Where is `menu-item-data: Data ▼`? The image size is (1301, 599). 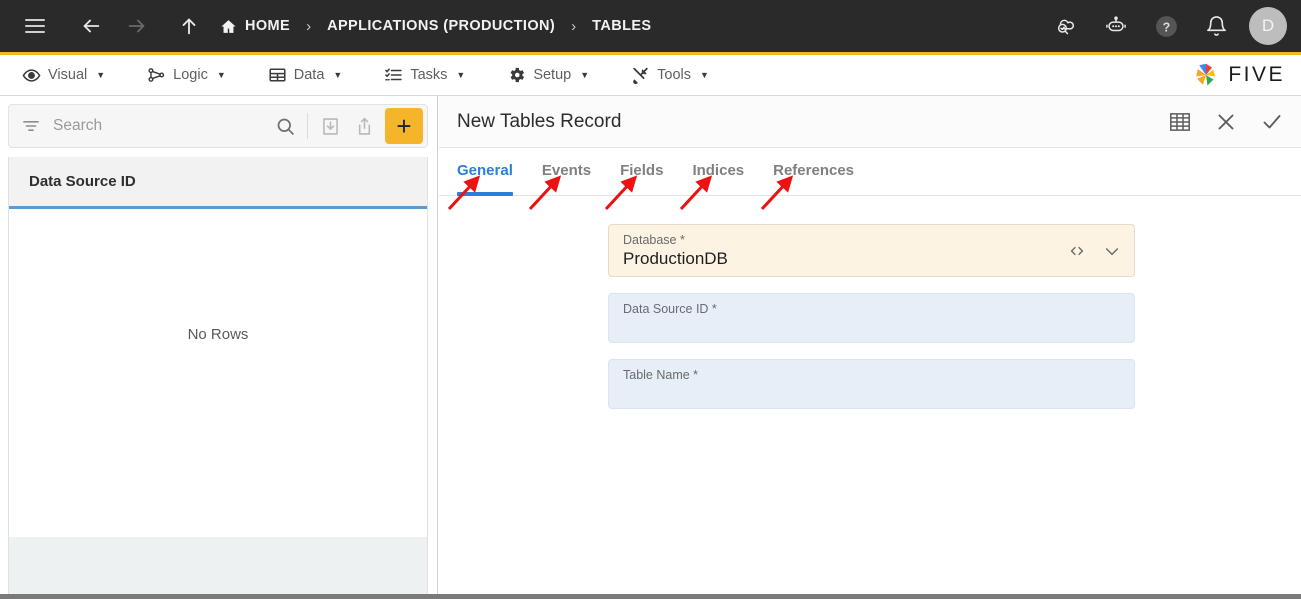 menu-item-data: Data ▼ is located at coordinates (307, 75).